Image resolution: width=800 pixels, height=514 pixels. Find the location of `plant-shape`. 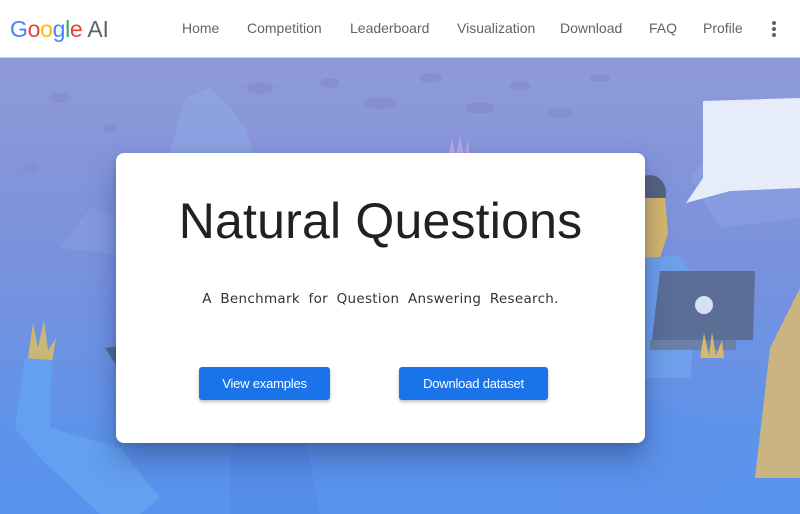

plant-shape is located at coordinates (212, 123).